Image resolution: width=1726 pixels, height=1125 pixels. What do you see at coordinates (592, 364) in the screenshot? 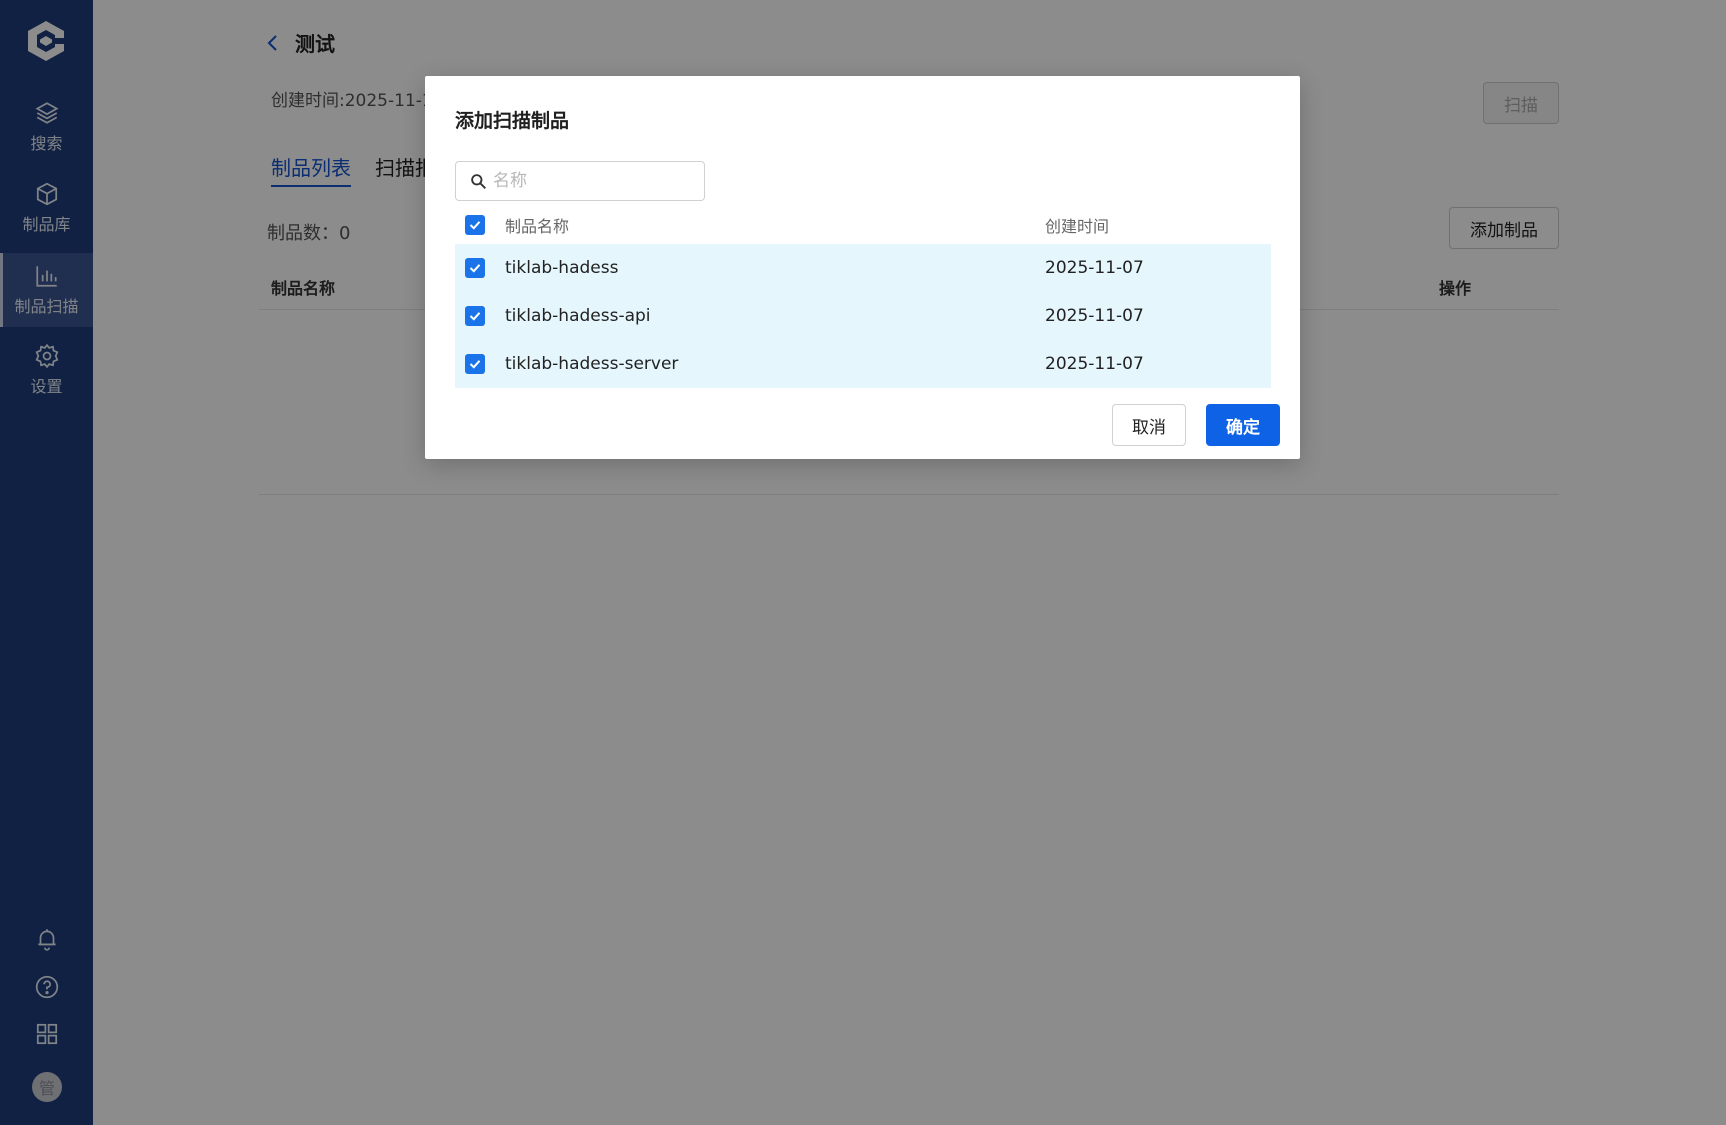
I see `artifact-name: tiklab-hadess-server` at bounding box center [592, 364].